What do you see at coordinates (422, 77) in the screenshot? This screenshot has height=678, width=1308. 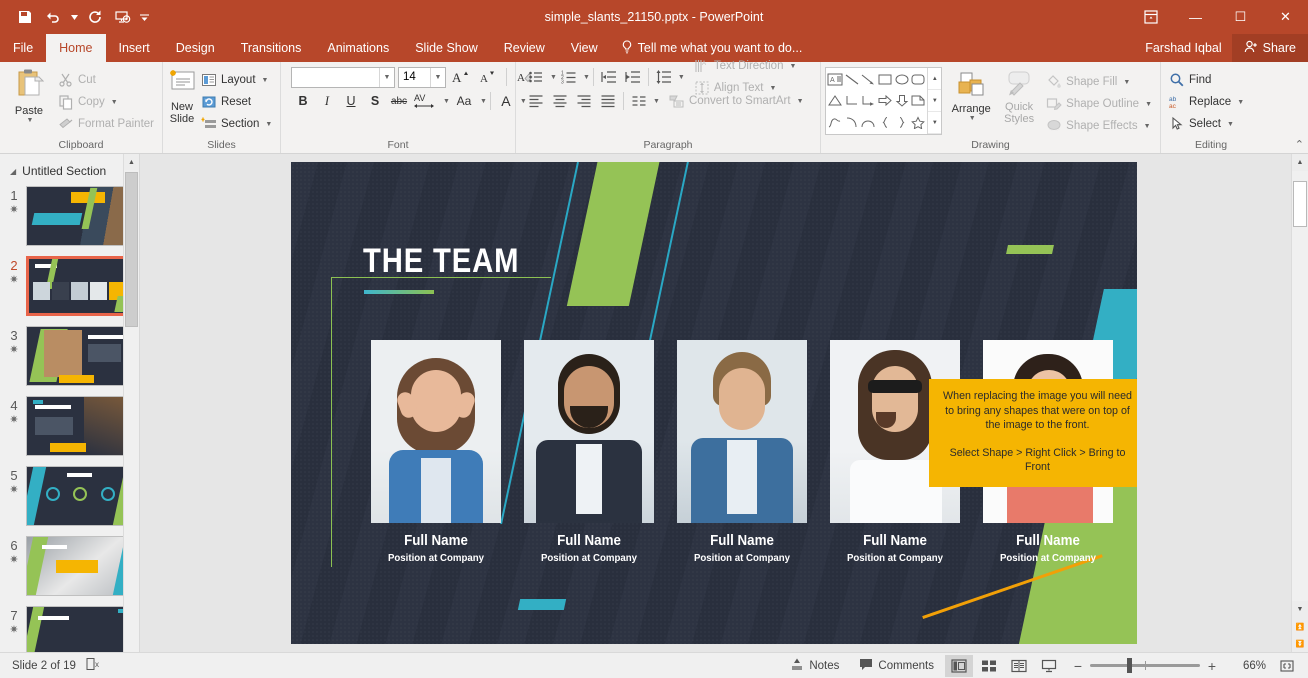 I see `font-size-input: 14 ▼` at bounding box center [422, 77].